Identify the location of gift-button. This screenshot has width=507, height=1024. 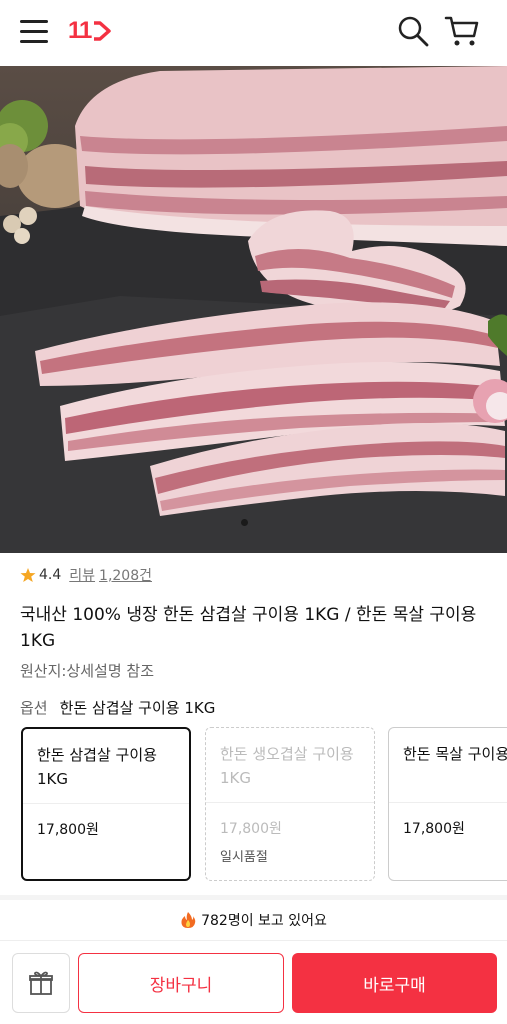
(41, 983).